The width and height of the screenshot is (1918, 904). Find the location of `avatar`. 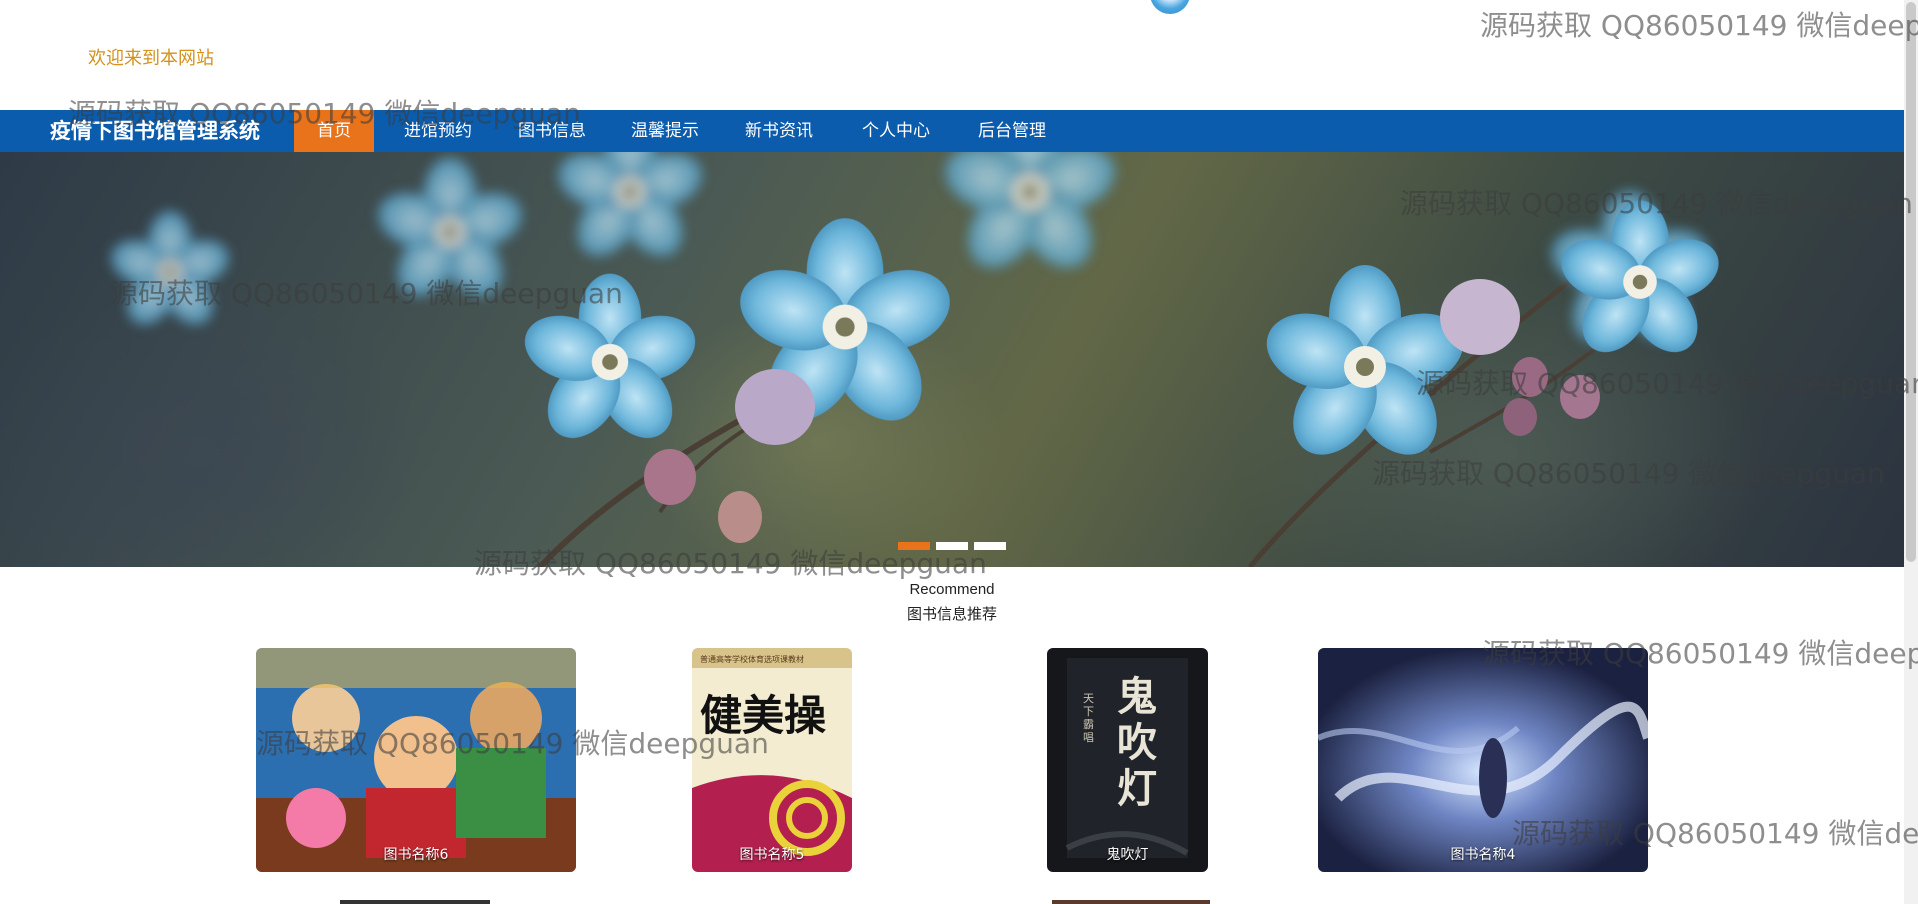

avatar is located at coordinates (1170, 7).